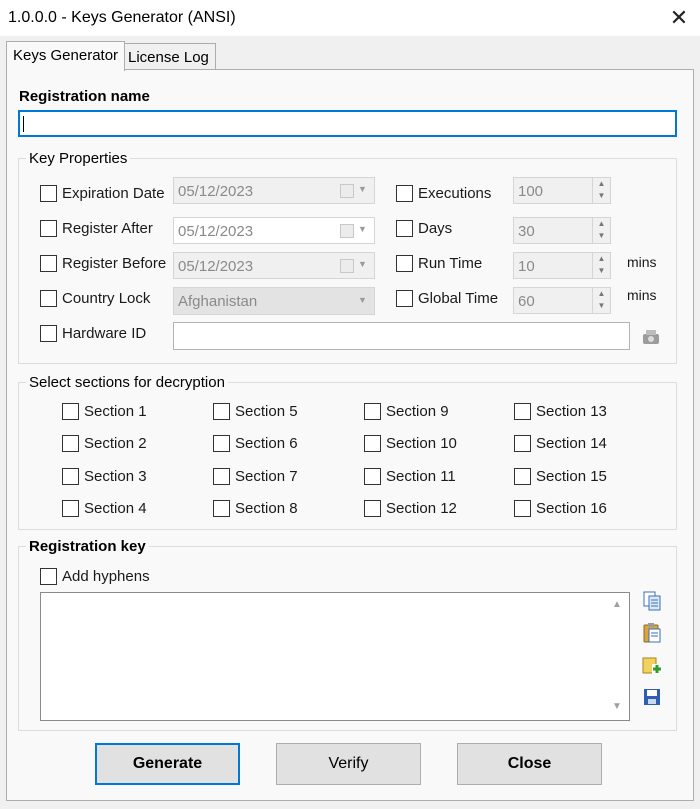  Describe the element at coordinates (652, 601) in the screenshot. I see `copy-icon` at that location.